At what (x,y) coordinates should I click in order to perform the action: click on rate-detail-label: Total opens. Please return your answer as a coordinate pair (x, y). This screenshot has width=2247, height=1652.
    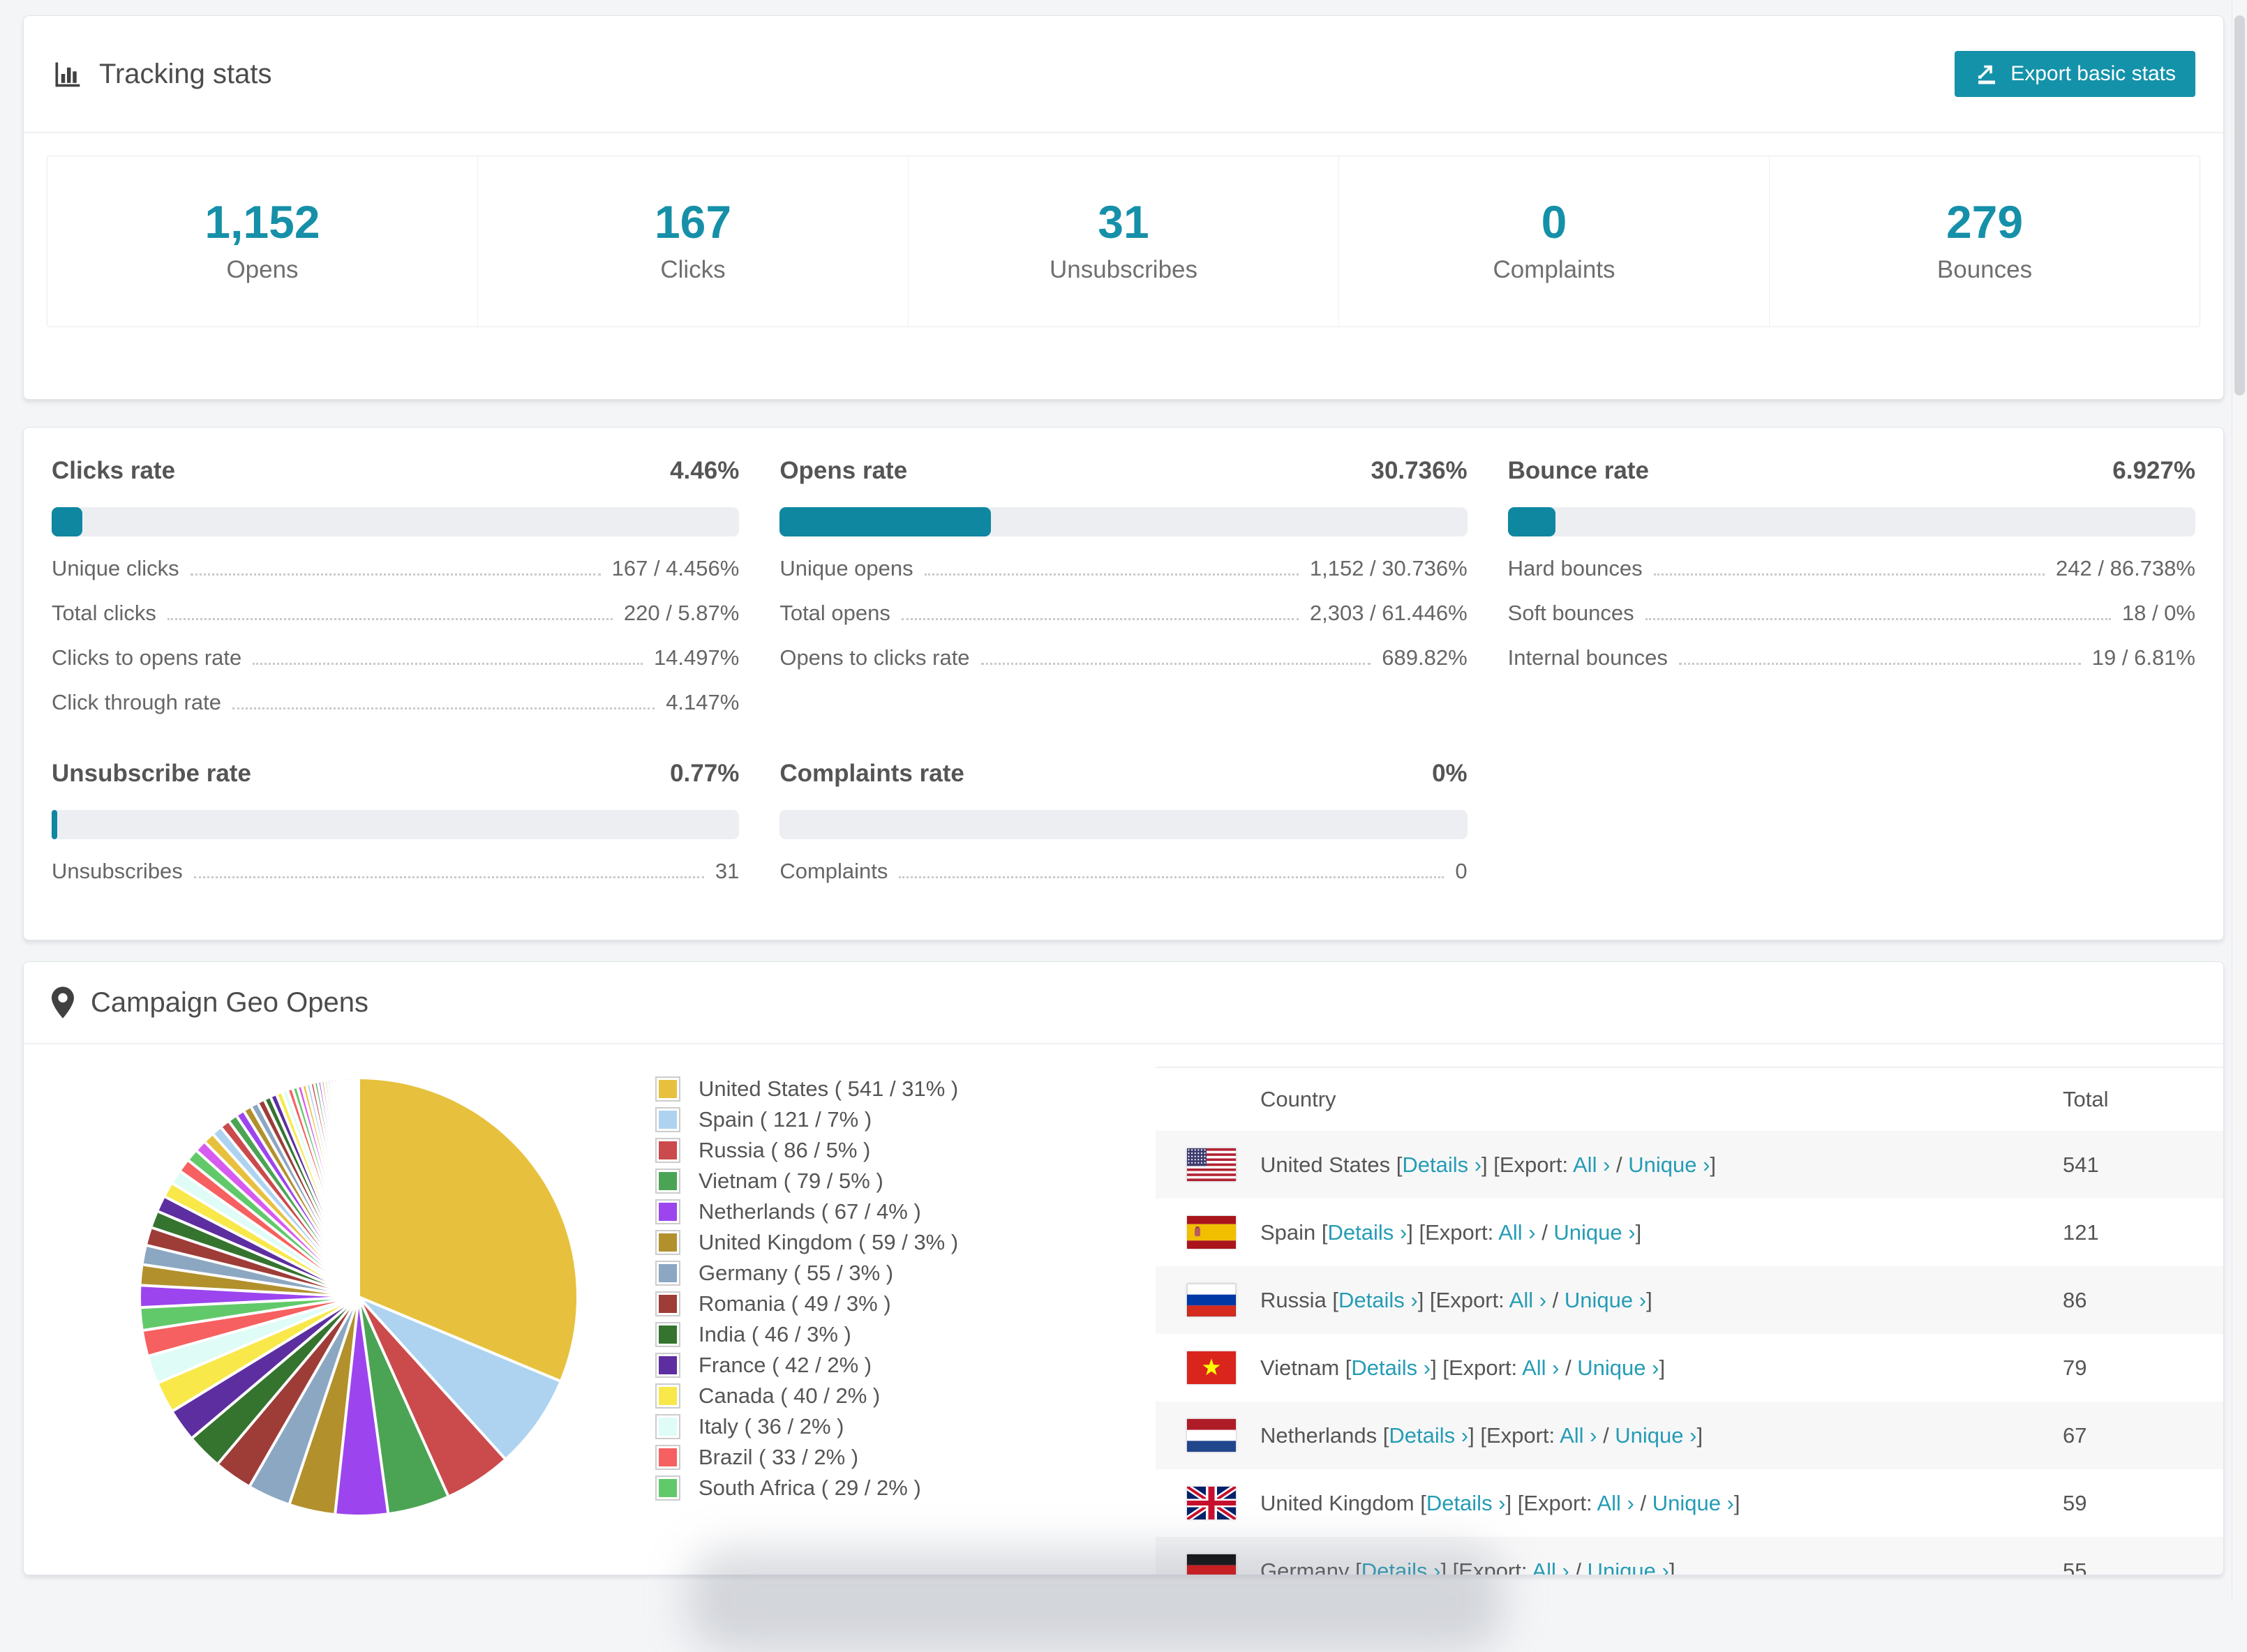
    Looking at the image, I should click on (834, 613).